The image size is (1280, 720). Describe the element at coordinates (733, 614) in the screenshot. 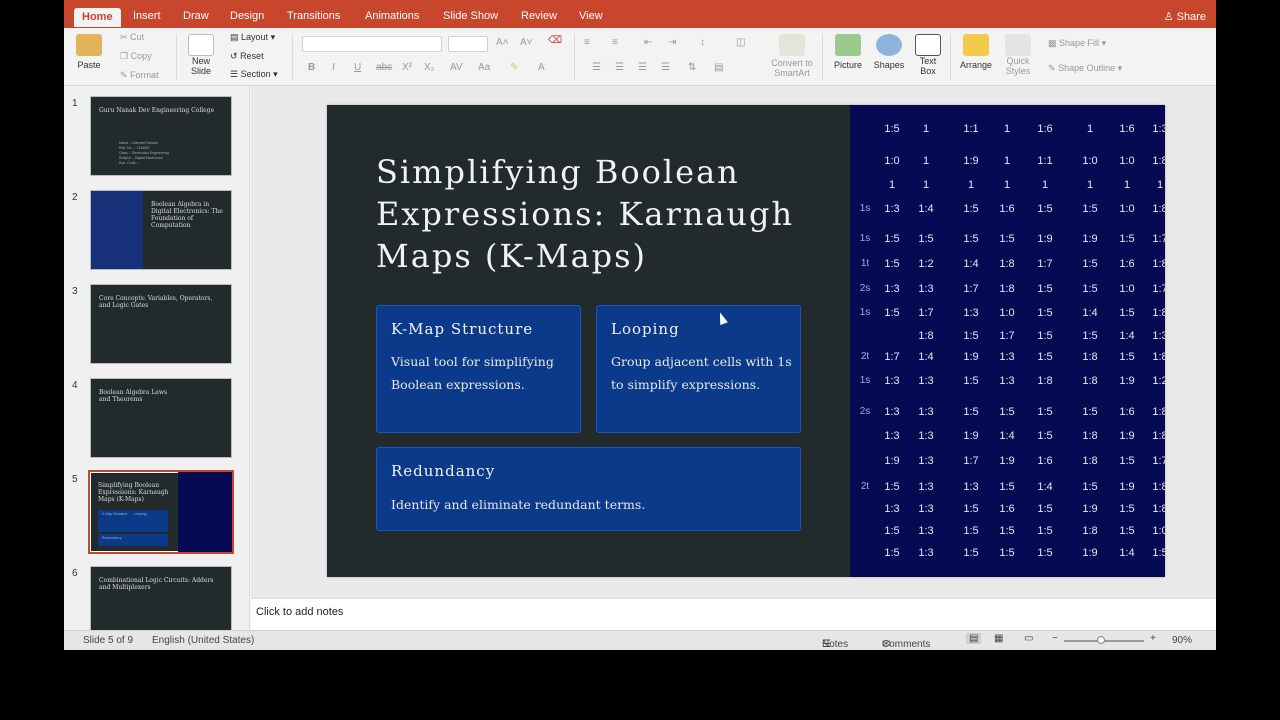

I see `notes-pane: Click to add notes` at that location.